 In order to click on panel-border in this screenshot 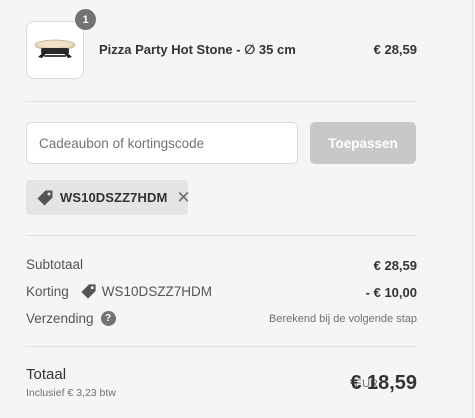, I will do `click(472, 209)`.